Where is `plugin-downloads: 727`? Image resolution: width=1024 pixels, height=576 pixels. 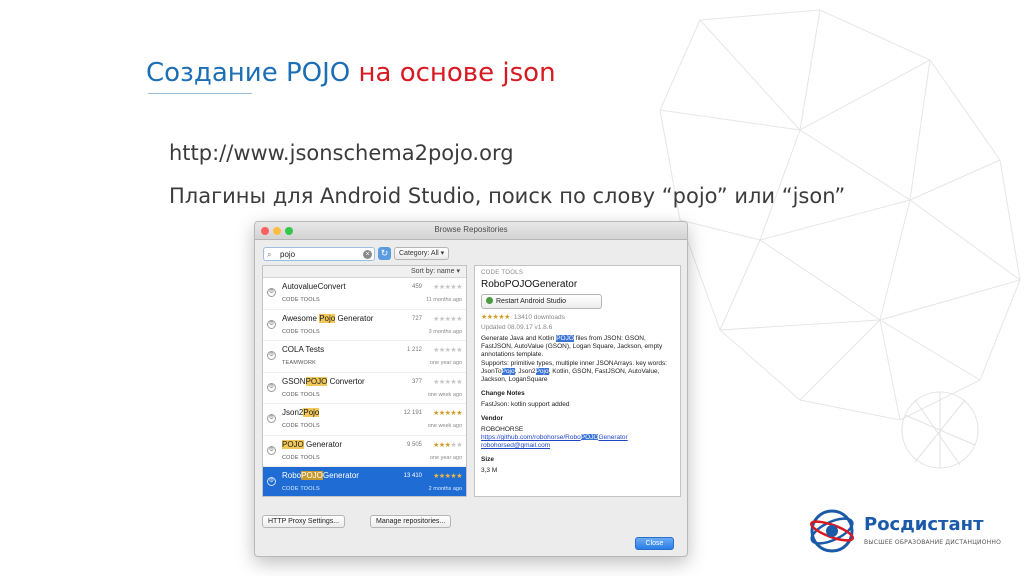 plugin-downloads: 727 is located at coordinates (416, 318).